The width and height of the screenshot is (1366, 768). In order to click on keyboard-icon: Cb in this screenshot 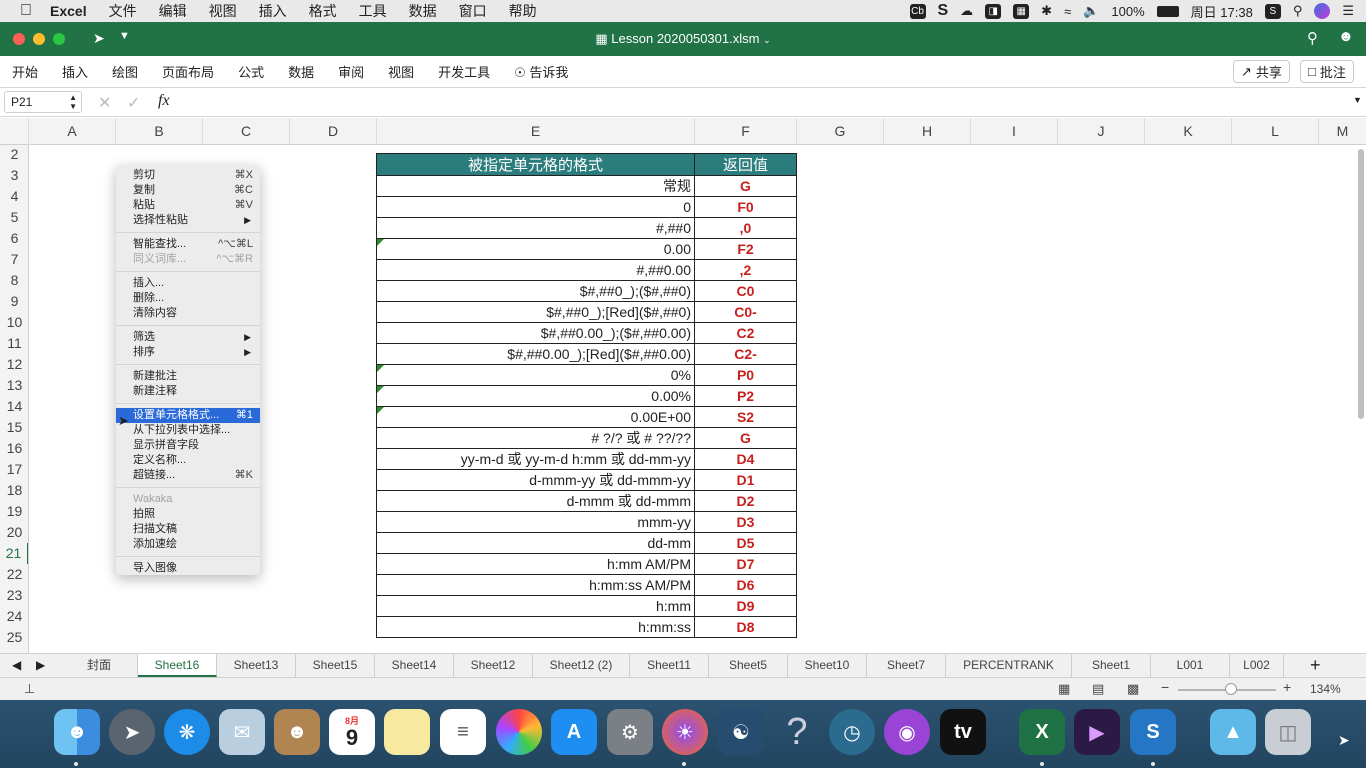, I will do `click(917, 11)`.